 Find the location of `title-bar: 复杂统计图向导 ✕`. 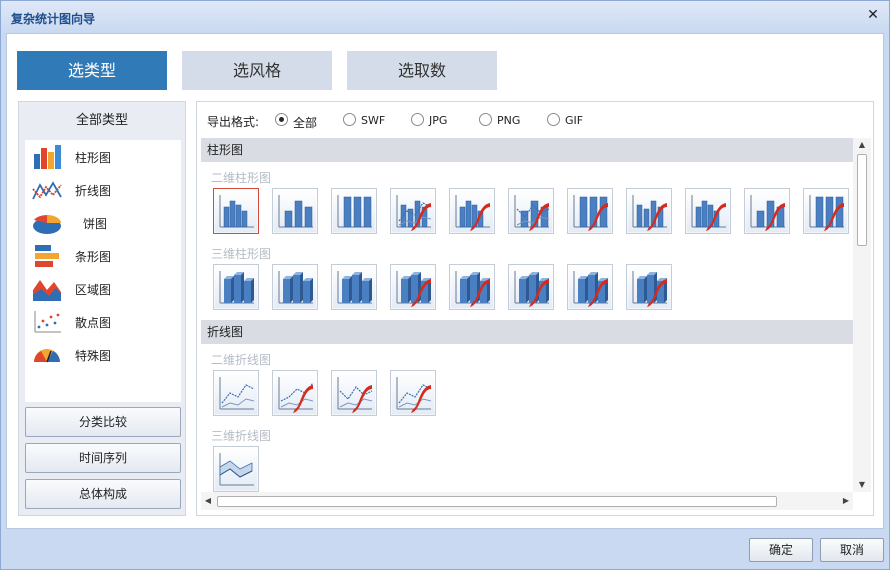

title-bar: 复杂统计图向导 ✕ is located at coordinates (445, 17).